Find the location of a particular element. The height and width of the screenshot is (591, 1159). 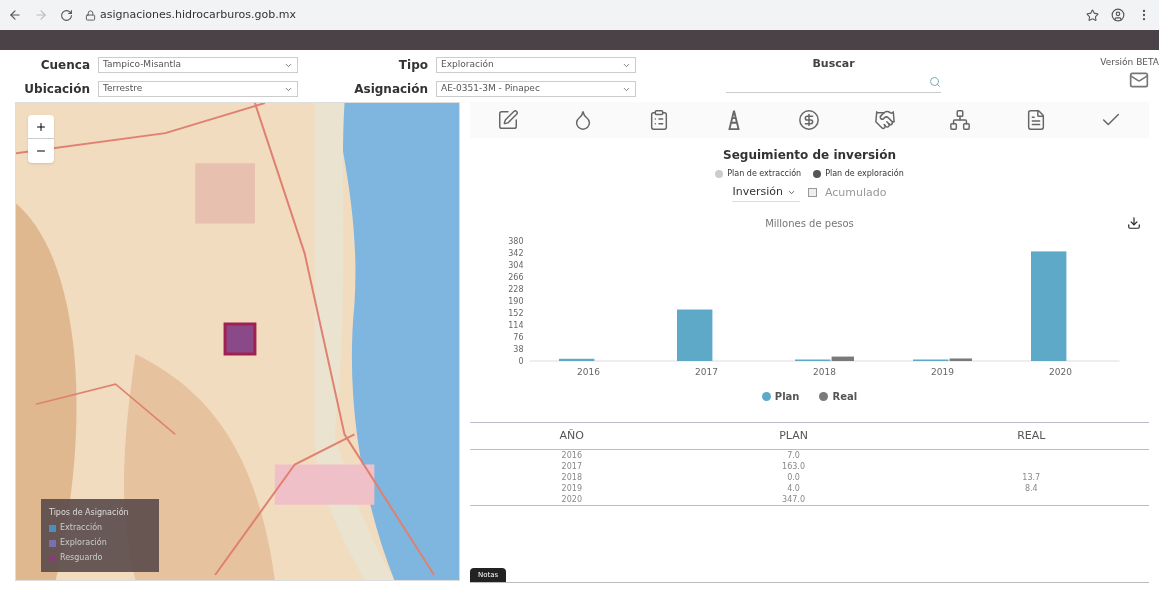

table-cell: 4.0 is located at coordinates (793, 488).